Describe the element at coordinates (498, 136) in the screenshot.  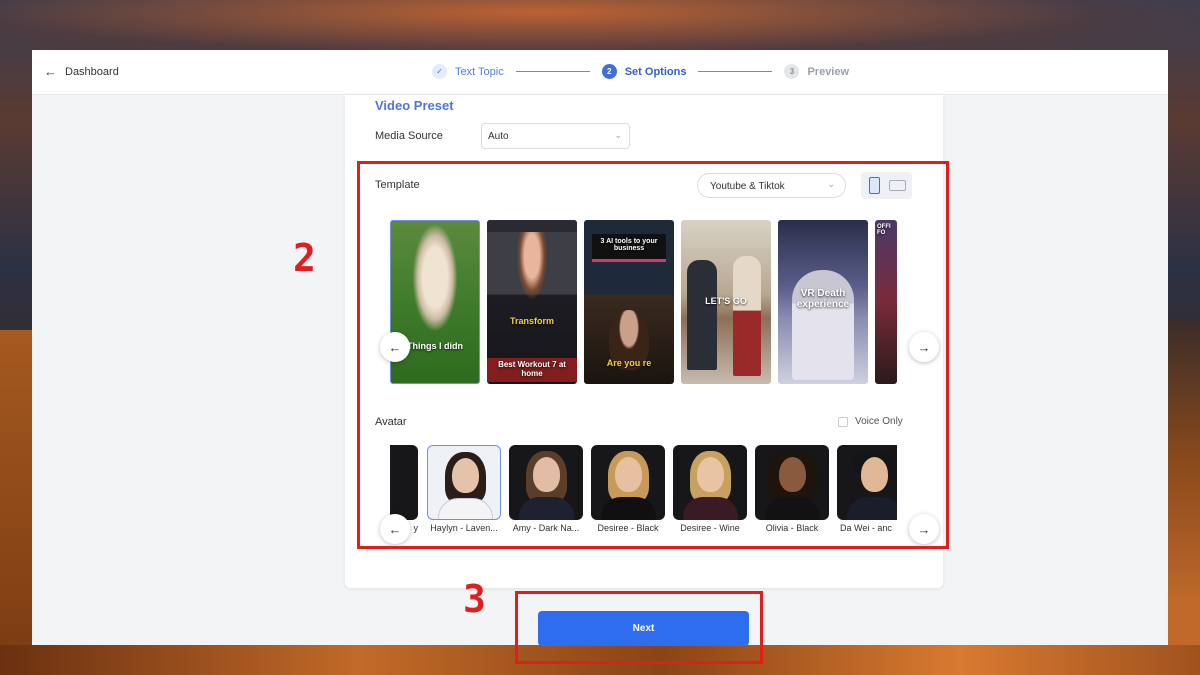
I see `media-source-value: Auto` at that location.